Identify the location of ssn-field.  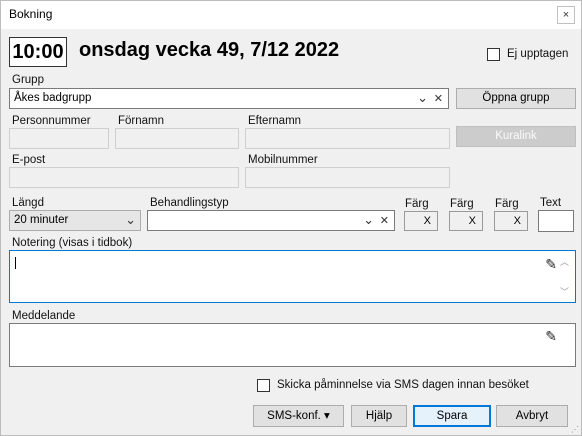
(59, 138).